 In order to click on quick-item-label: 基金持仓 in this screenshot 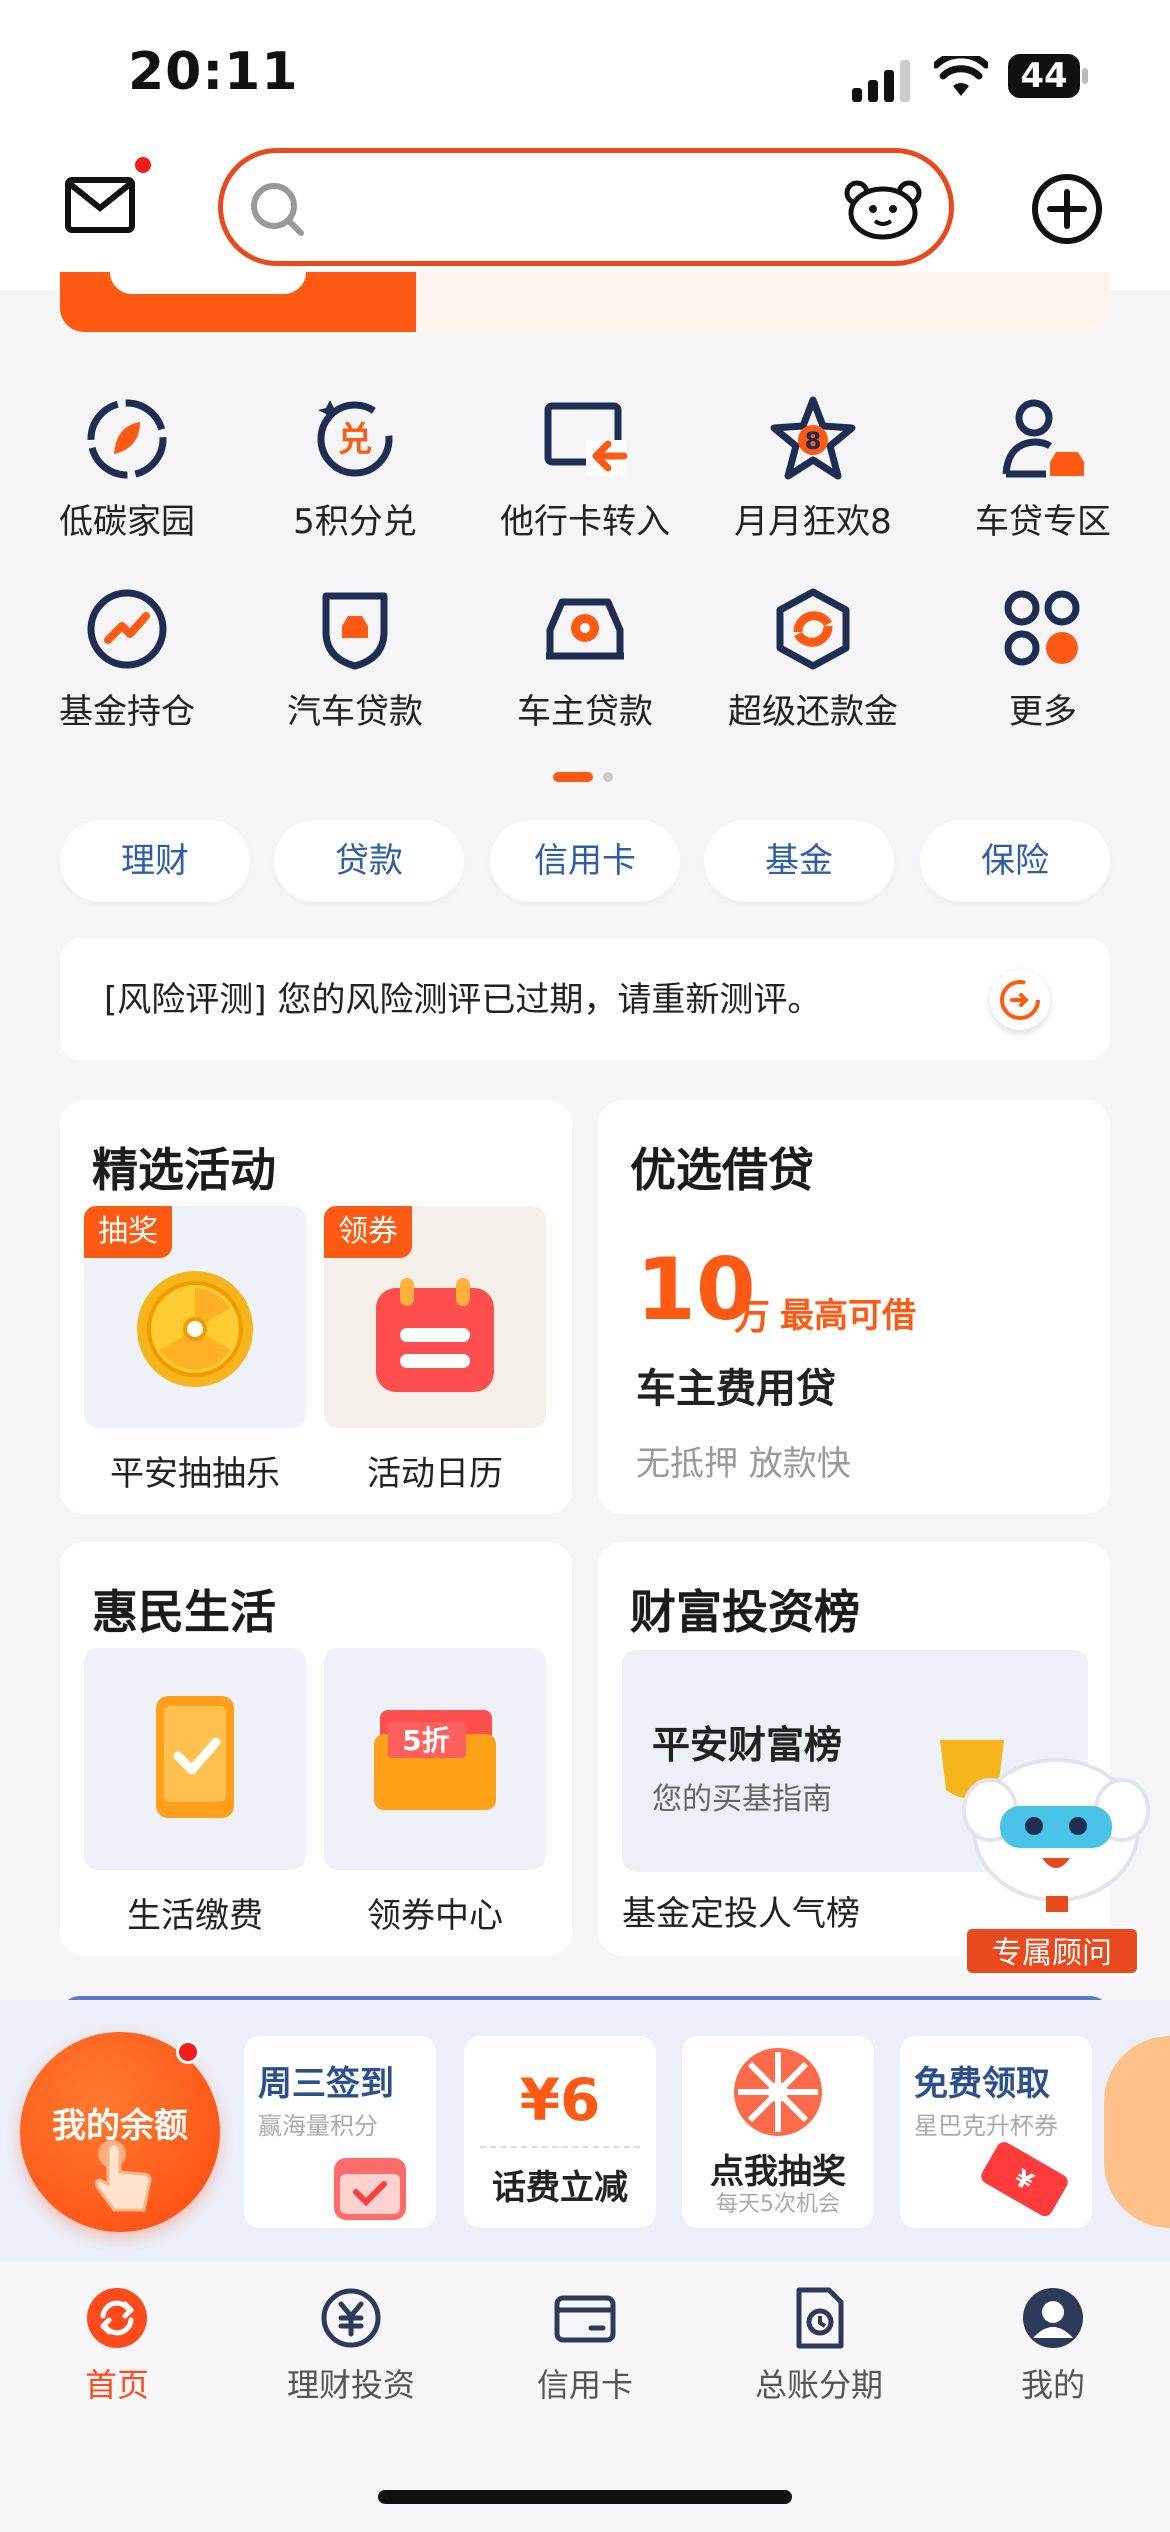, I will do `click(127, 712)`.